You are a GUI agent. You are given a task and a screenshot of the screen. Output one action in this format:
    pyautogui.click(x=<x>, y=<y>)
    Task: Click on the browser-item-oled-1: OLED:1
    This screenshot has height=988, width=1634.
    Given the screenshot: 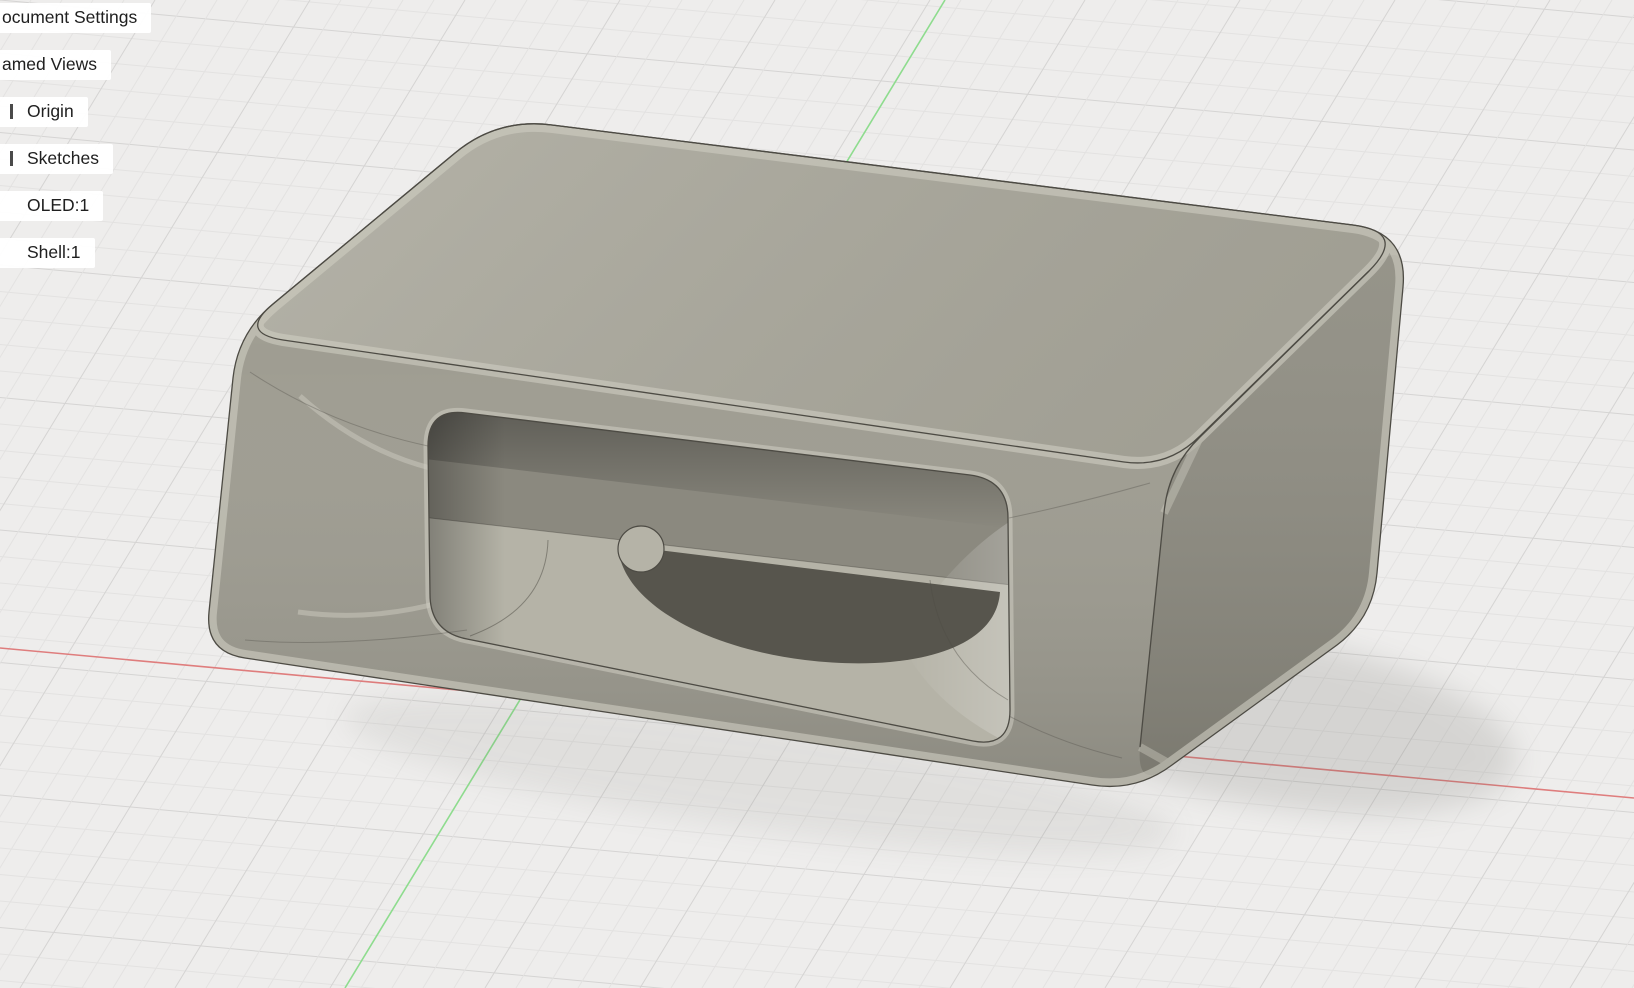 What is the action you would take?
    pyautogui.click(x=52, y=206)
    